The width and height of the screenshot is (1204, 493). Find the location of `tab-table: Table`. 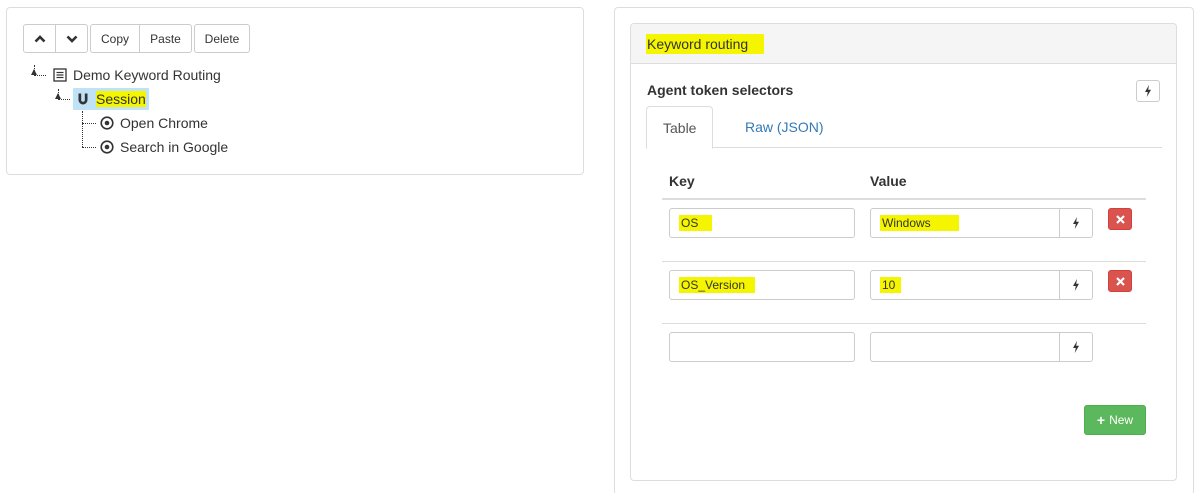

tab-table: Table is located at coordinates (680, 127).